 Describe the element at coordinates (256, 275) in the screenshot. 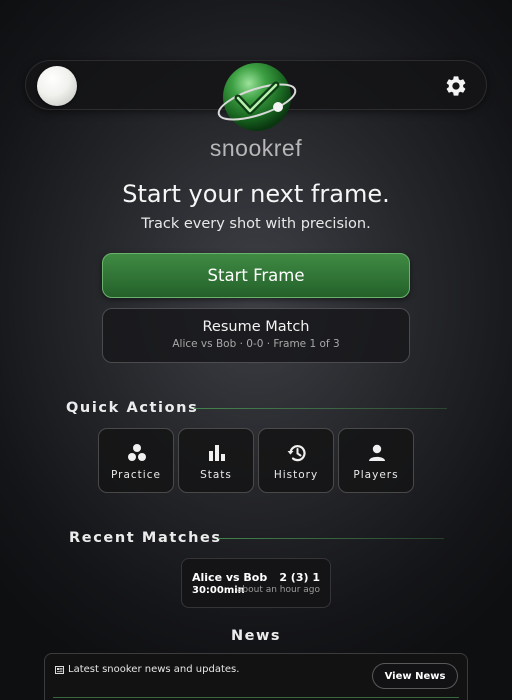

I see `start-frame-button: Start Frame` at that location.